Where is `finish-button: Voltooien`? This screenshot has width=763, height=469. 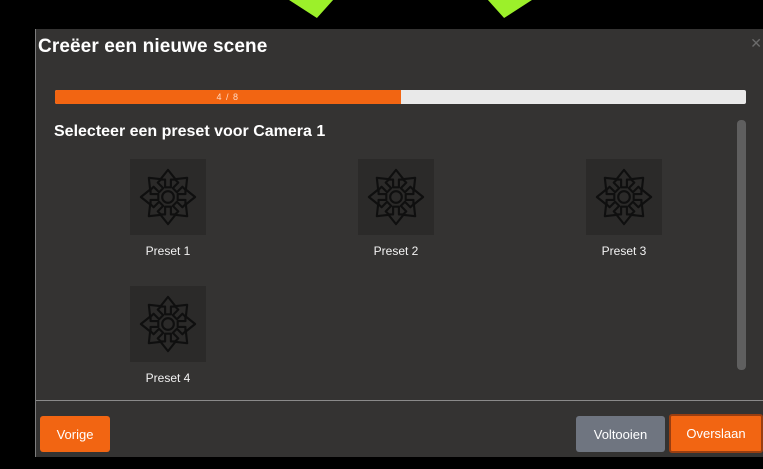 finish-button: Voltooien is located at coordinates (620, 434).